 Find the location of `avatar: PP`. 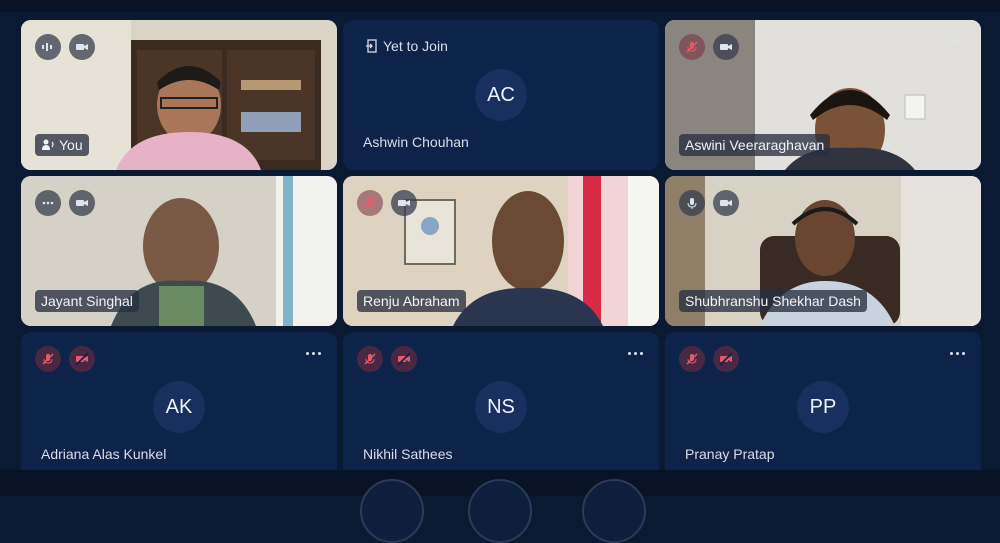

avatar: PP is located at coordinates (823, 407).